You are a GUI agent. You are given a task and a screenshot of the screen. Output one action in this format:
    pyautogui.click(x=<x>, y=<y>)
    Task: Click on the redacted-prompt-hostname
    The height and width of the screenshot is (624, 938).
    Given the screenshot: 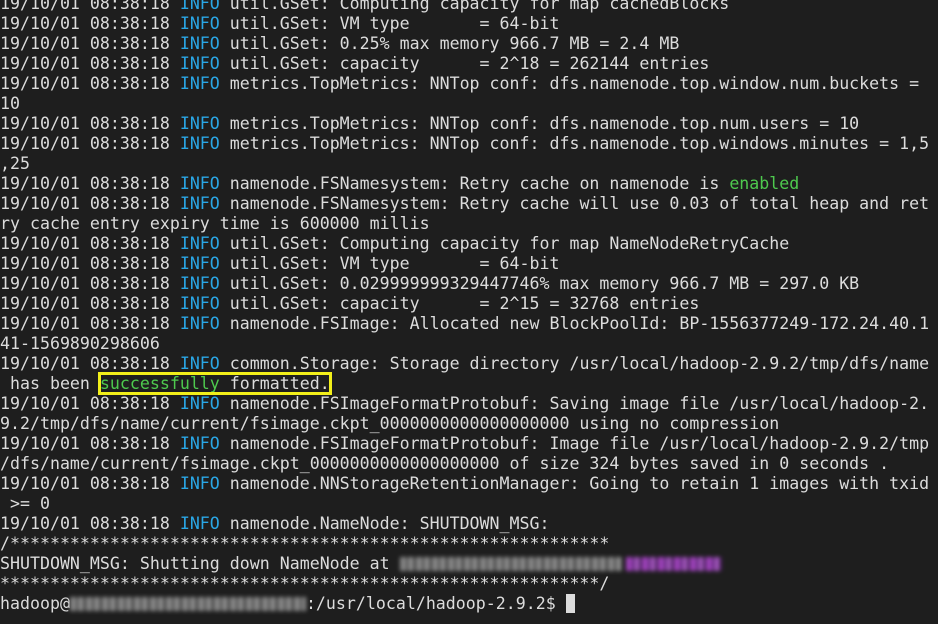 What is the action you would take?
    pyautogui.click(x=187, y=604)
    